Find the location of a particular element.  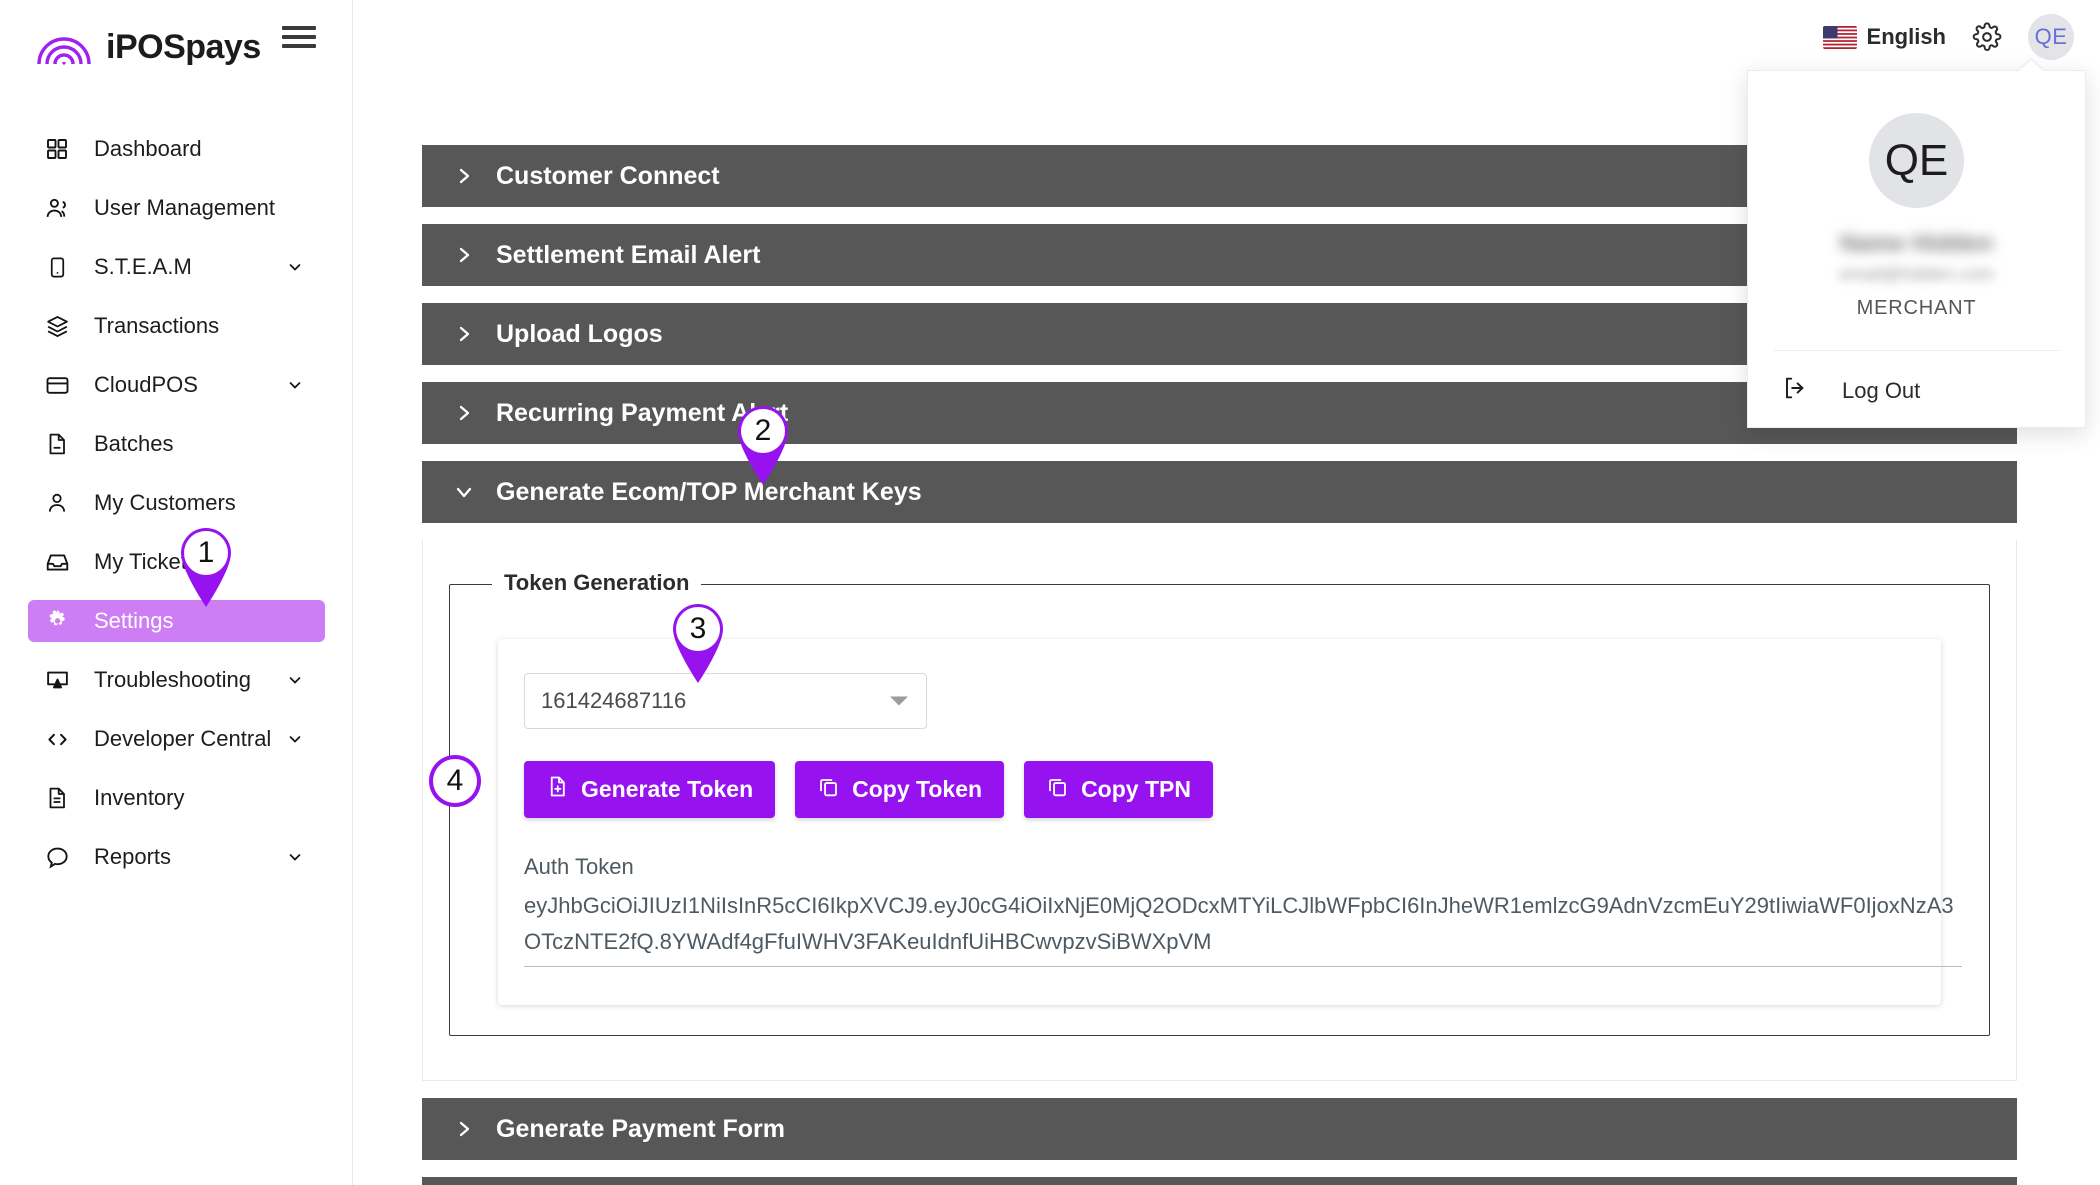

sidebar-item-user-management: User Management is located at coordinates (176, 208).